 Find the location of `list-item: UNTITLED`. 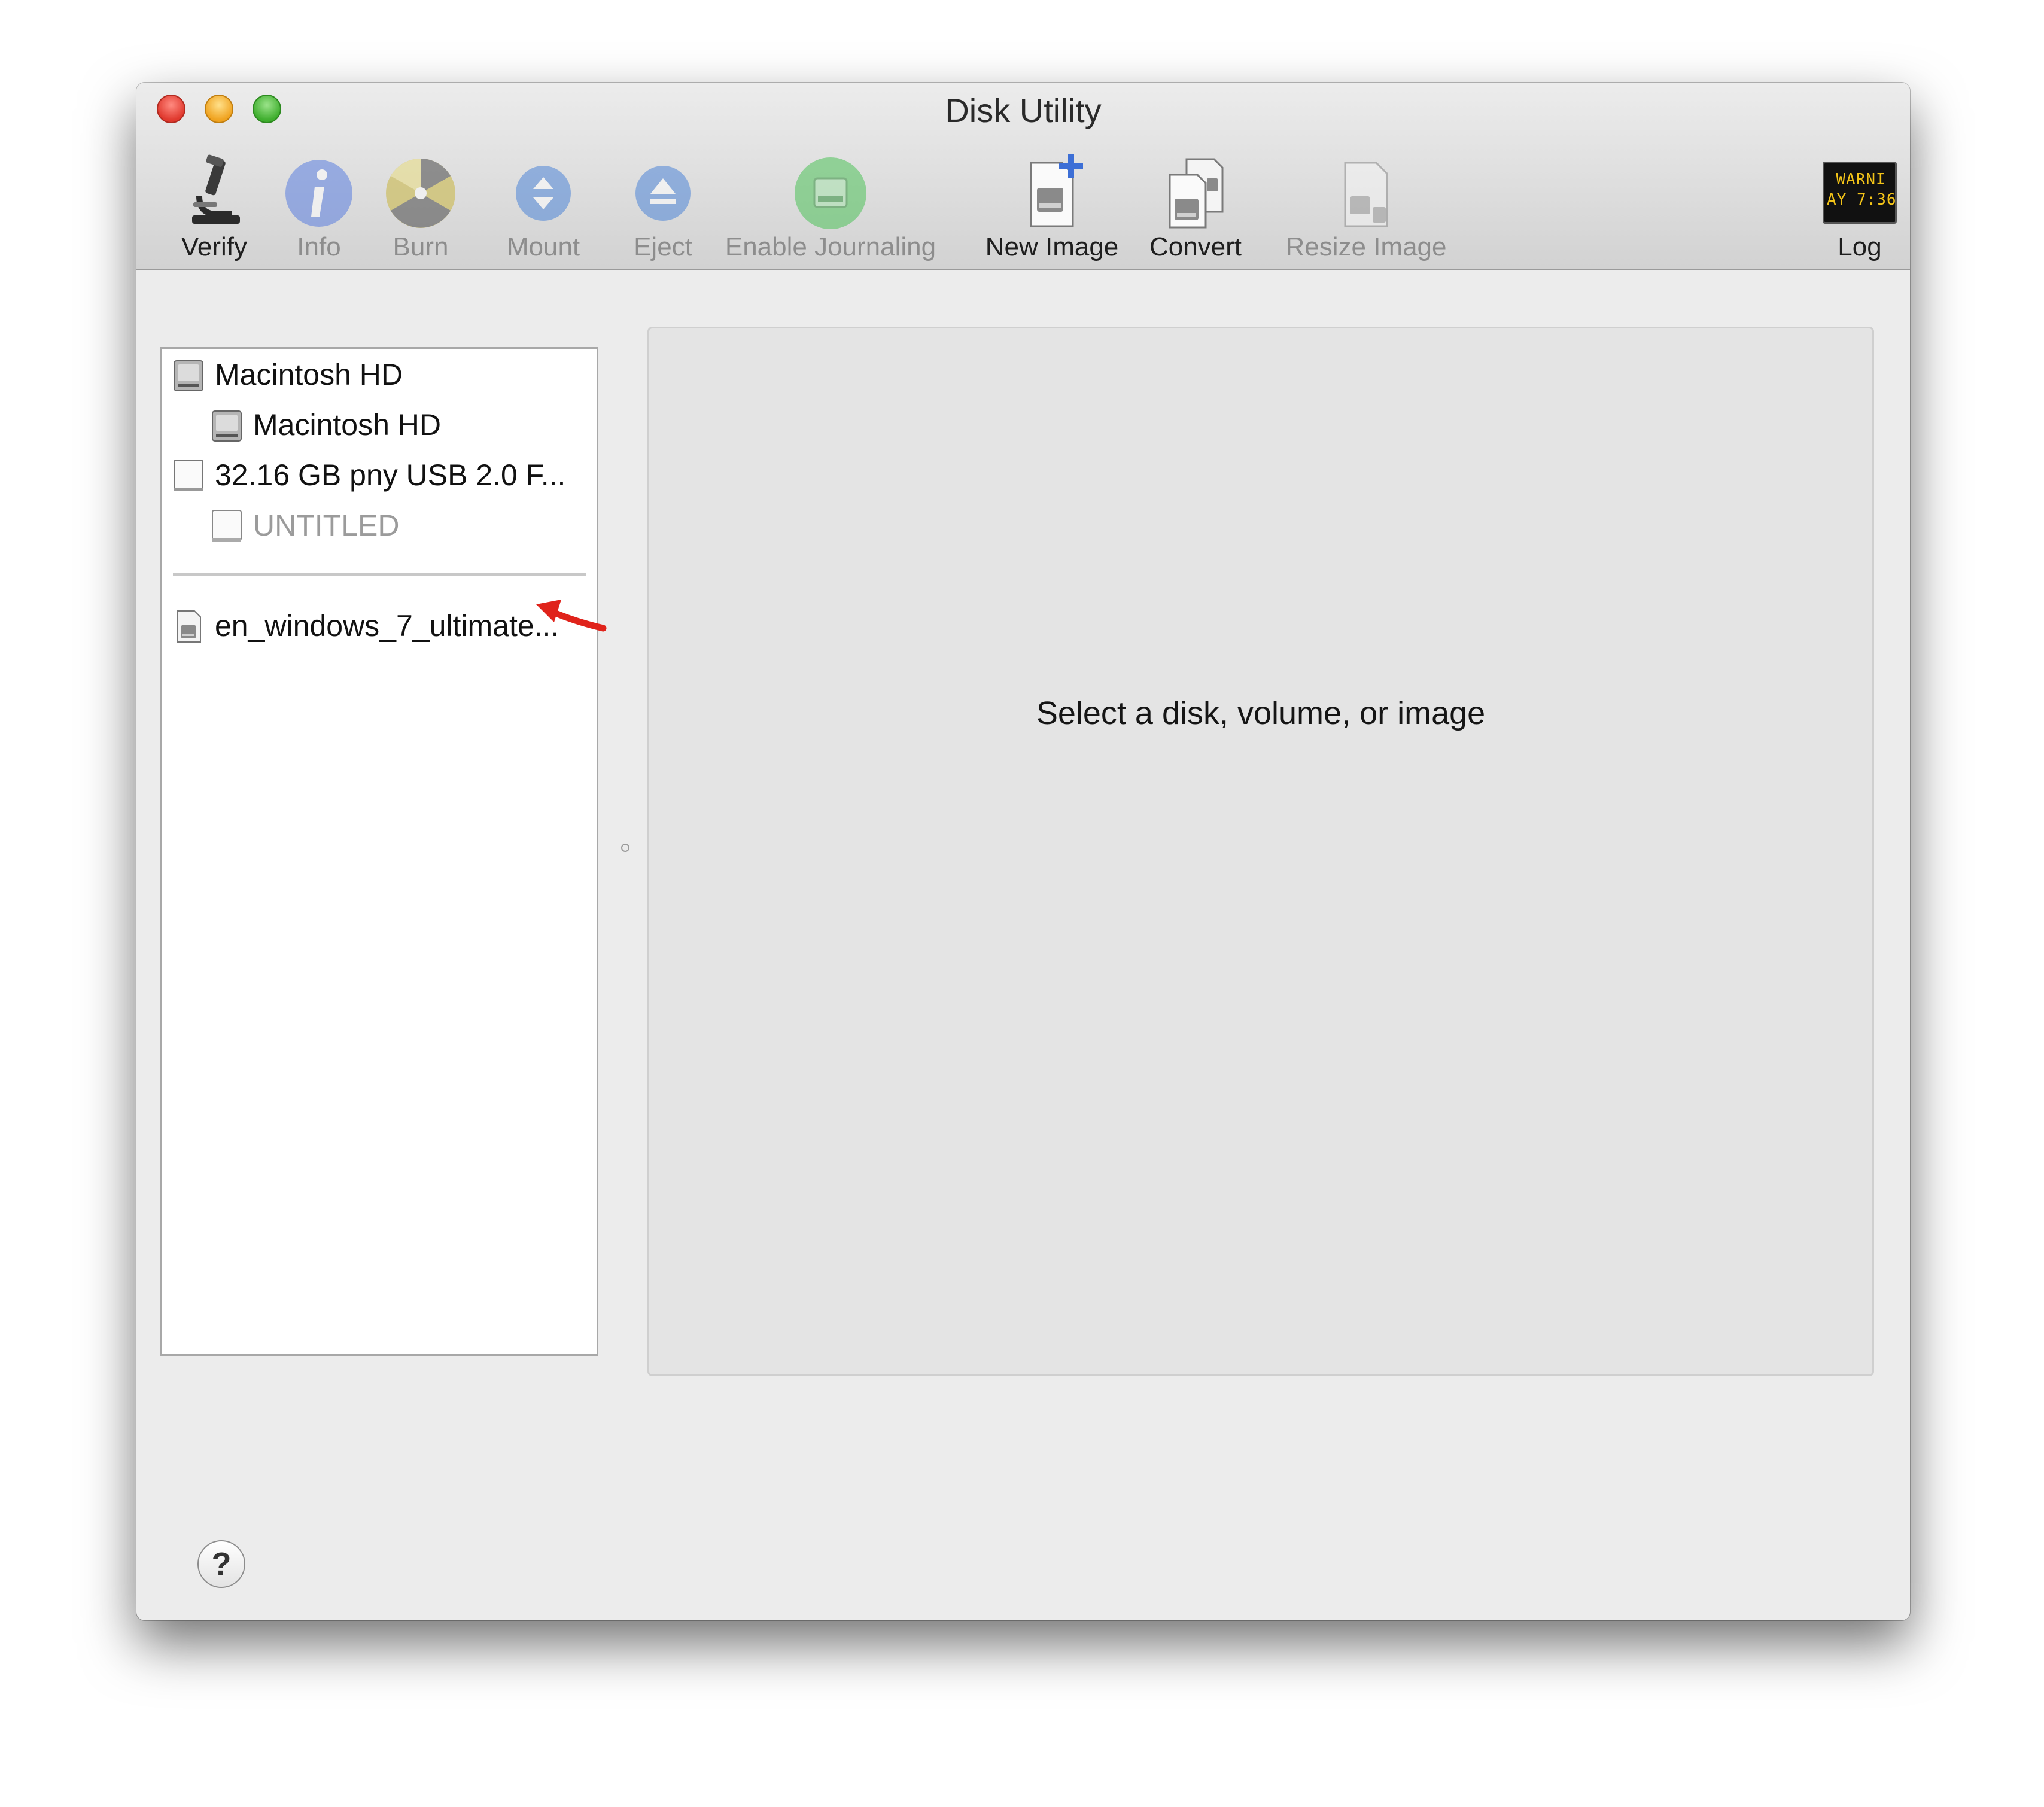

list-item: UNTITLED is located at coordinates (379, 524).